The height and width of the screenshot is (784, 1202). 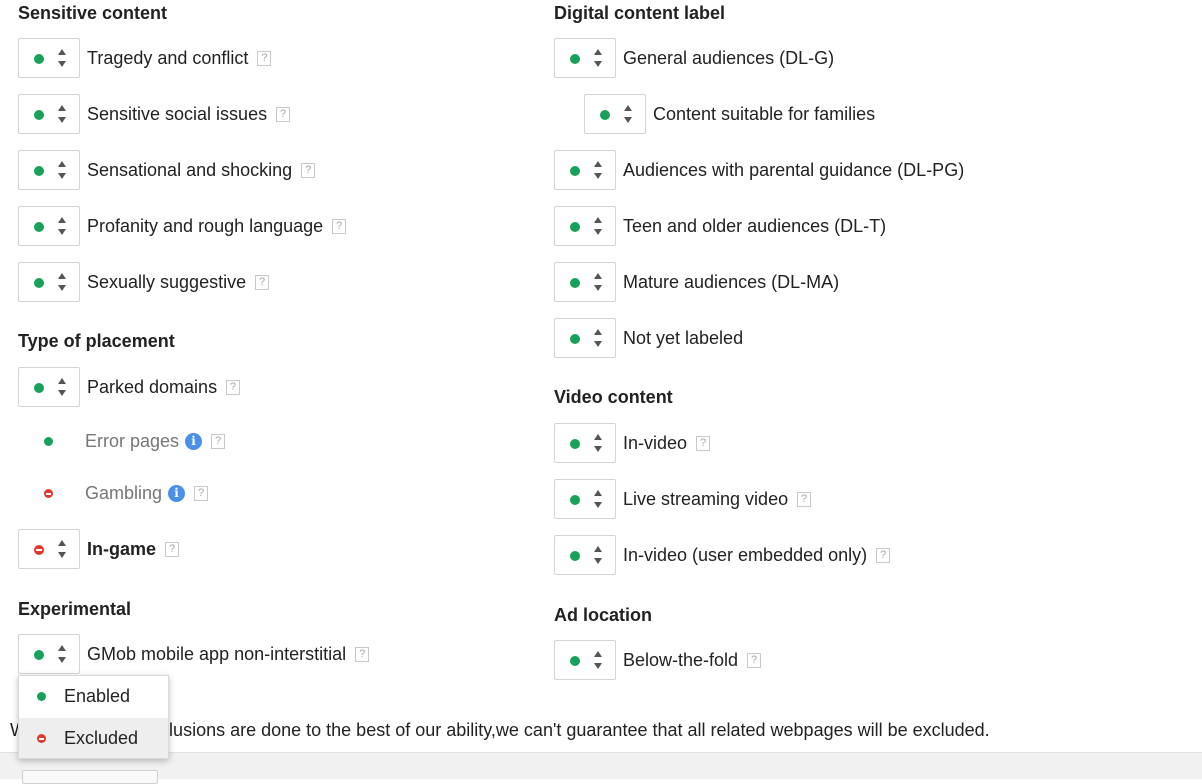 I want to click on item-label: Not yet labeled, so click(x=683, y=337).